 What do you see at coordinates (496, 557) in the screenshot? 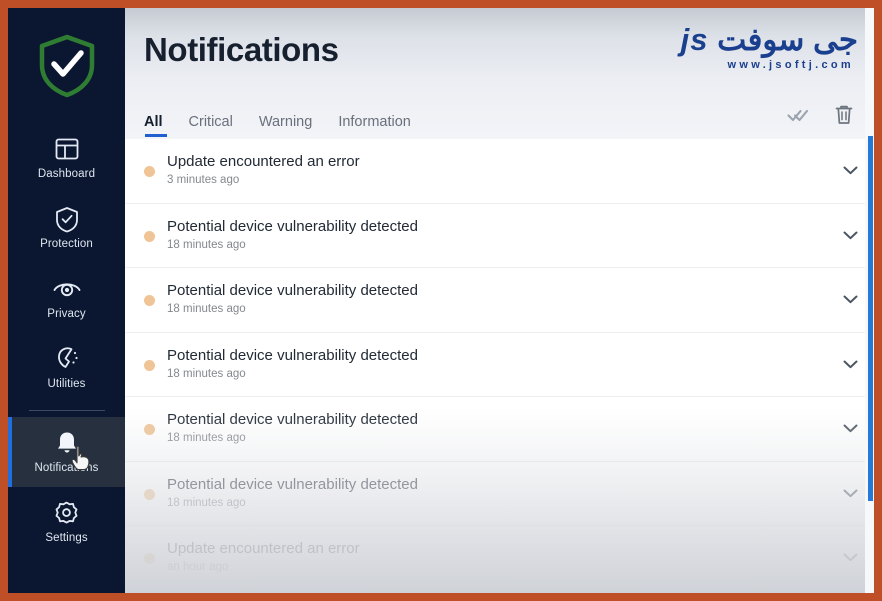
I see `notification-text: Update encountered an error an hour ago` at bounding box center [496, 557].